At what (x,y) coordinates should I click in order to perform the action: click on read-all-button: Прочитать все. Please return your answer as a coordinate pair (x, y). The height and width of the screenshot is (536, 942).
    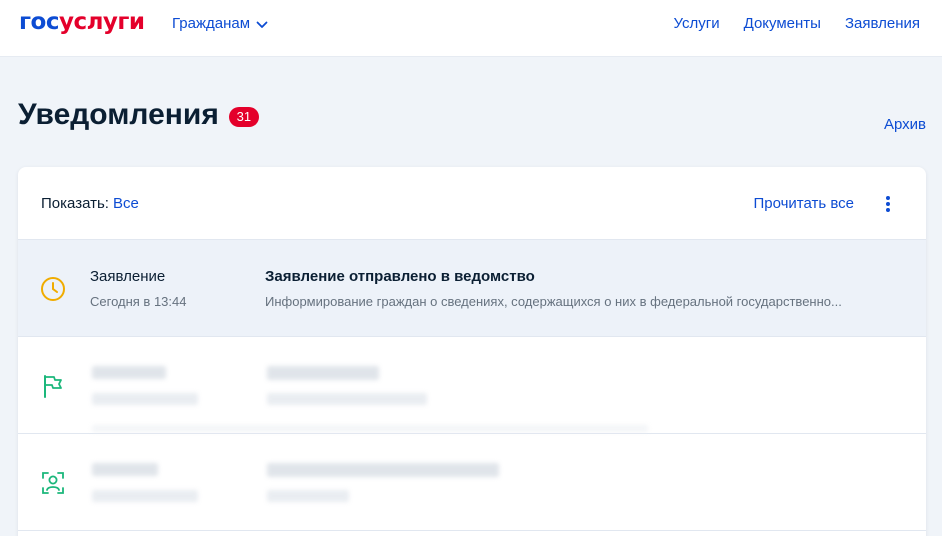
    Looking at the image, I should click on (803, 204).